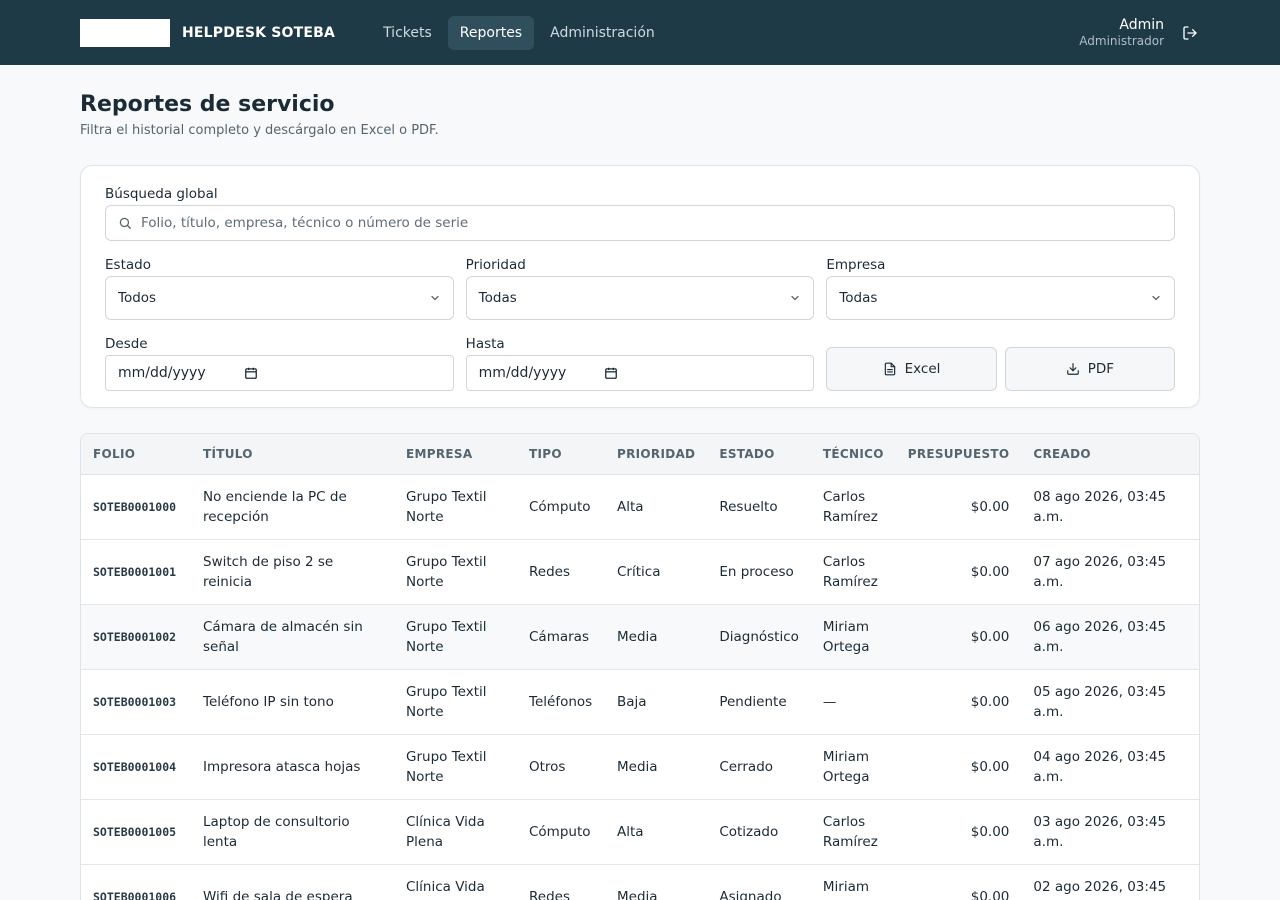 This screenshot has width=1280, height=900. I want to click on col-tecnico: TÉCNICO, so click(853, 454).